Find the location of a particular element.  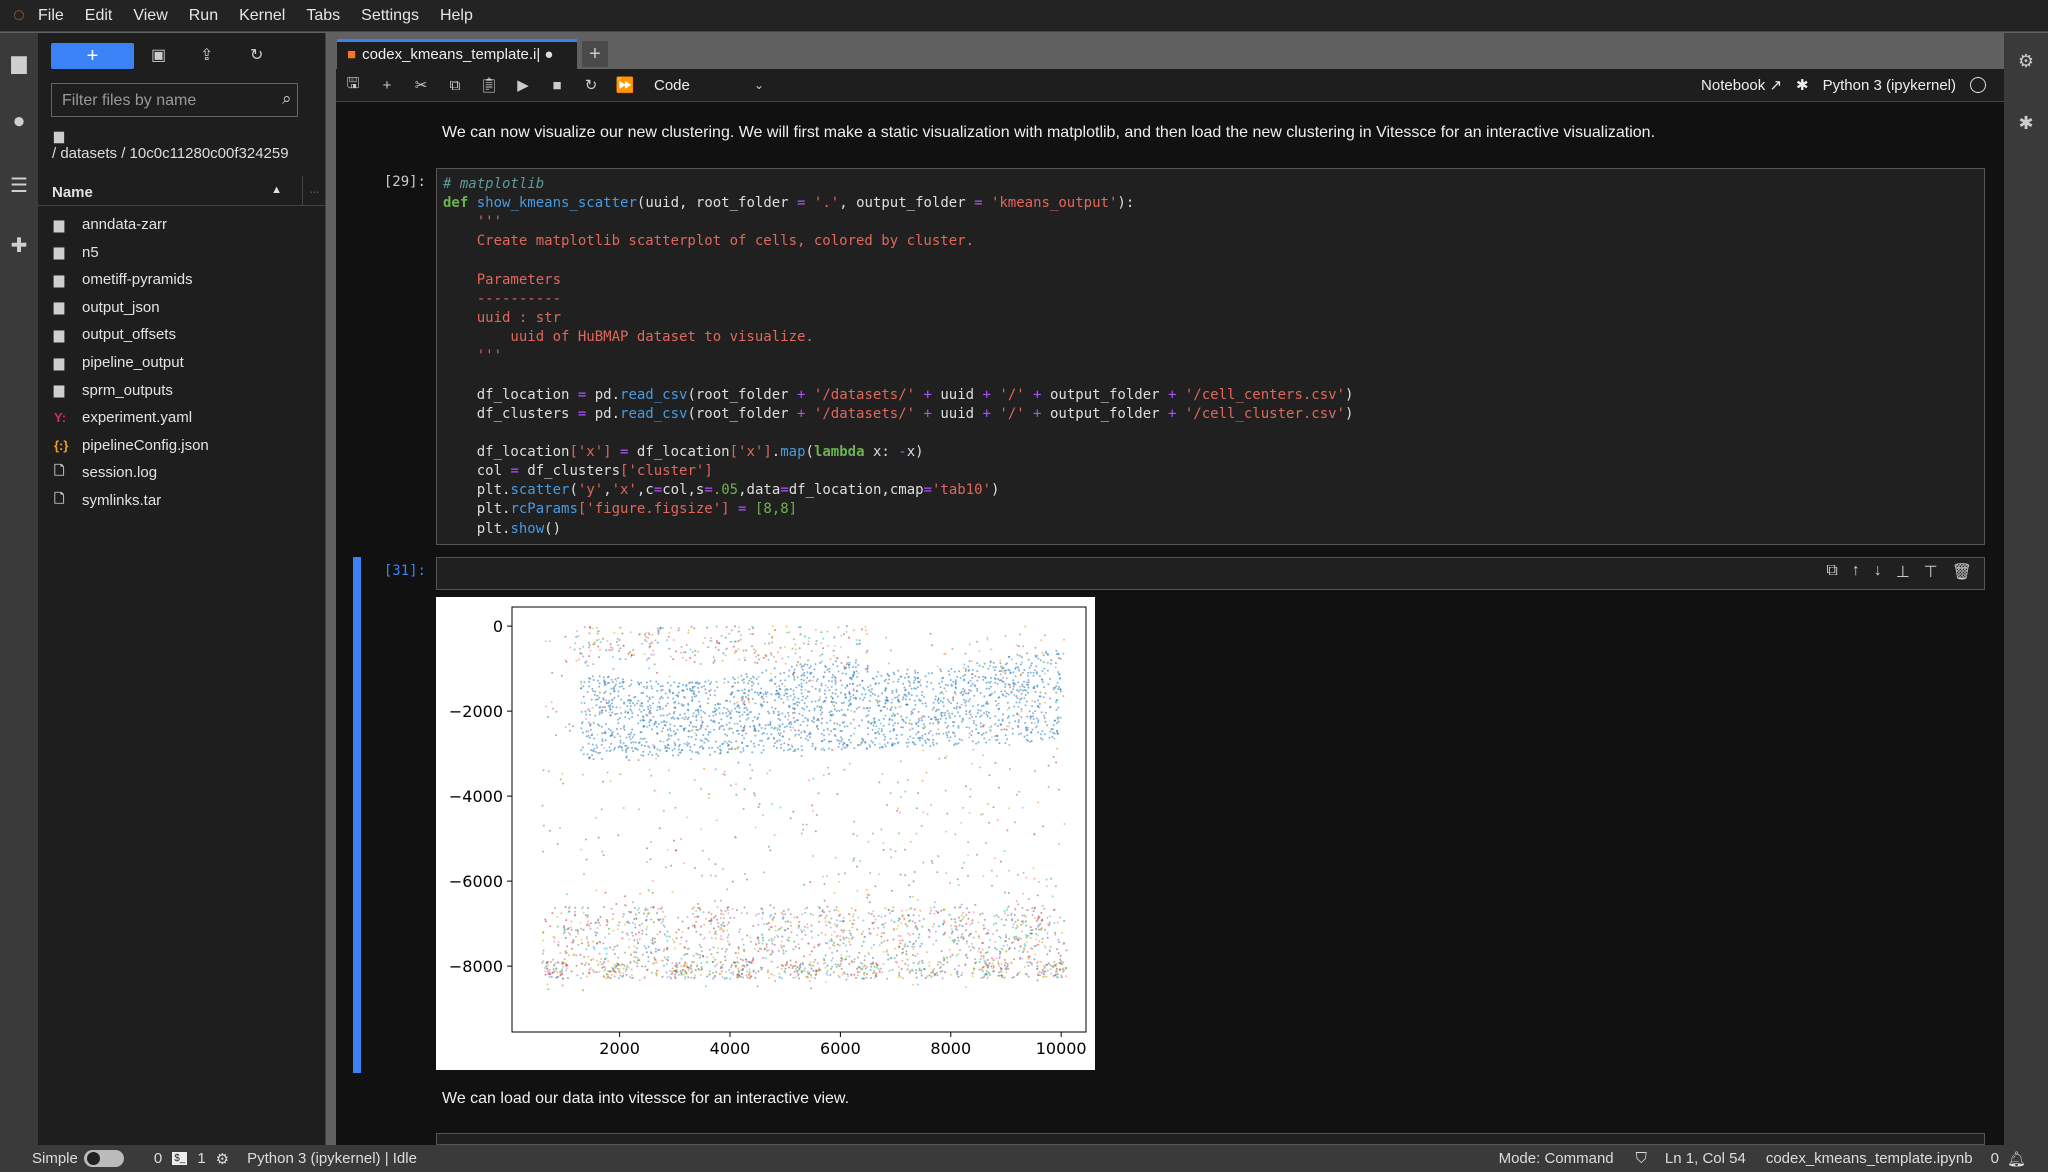

code-token: ) is located at coordinates (1349, 413).